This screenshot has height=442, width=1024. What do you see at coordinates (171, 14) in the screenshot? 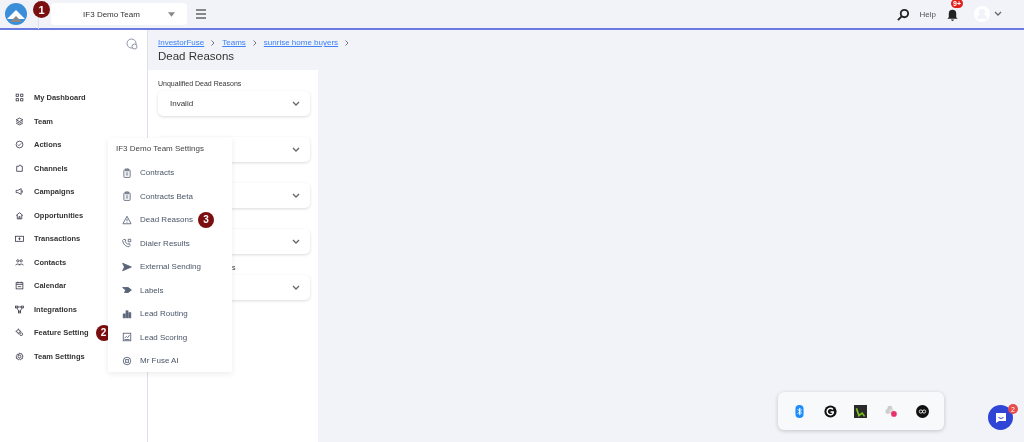
I see `caret-icon` at bounding box center [171, 14].